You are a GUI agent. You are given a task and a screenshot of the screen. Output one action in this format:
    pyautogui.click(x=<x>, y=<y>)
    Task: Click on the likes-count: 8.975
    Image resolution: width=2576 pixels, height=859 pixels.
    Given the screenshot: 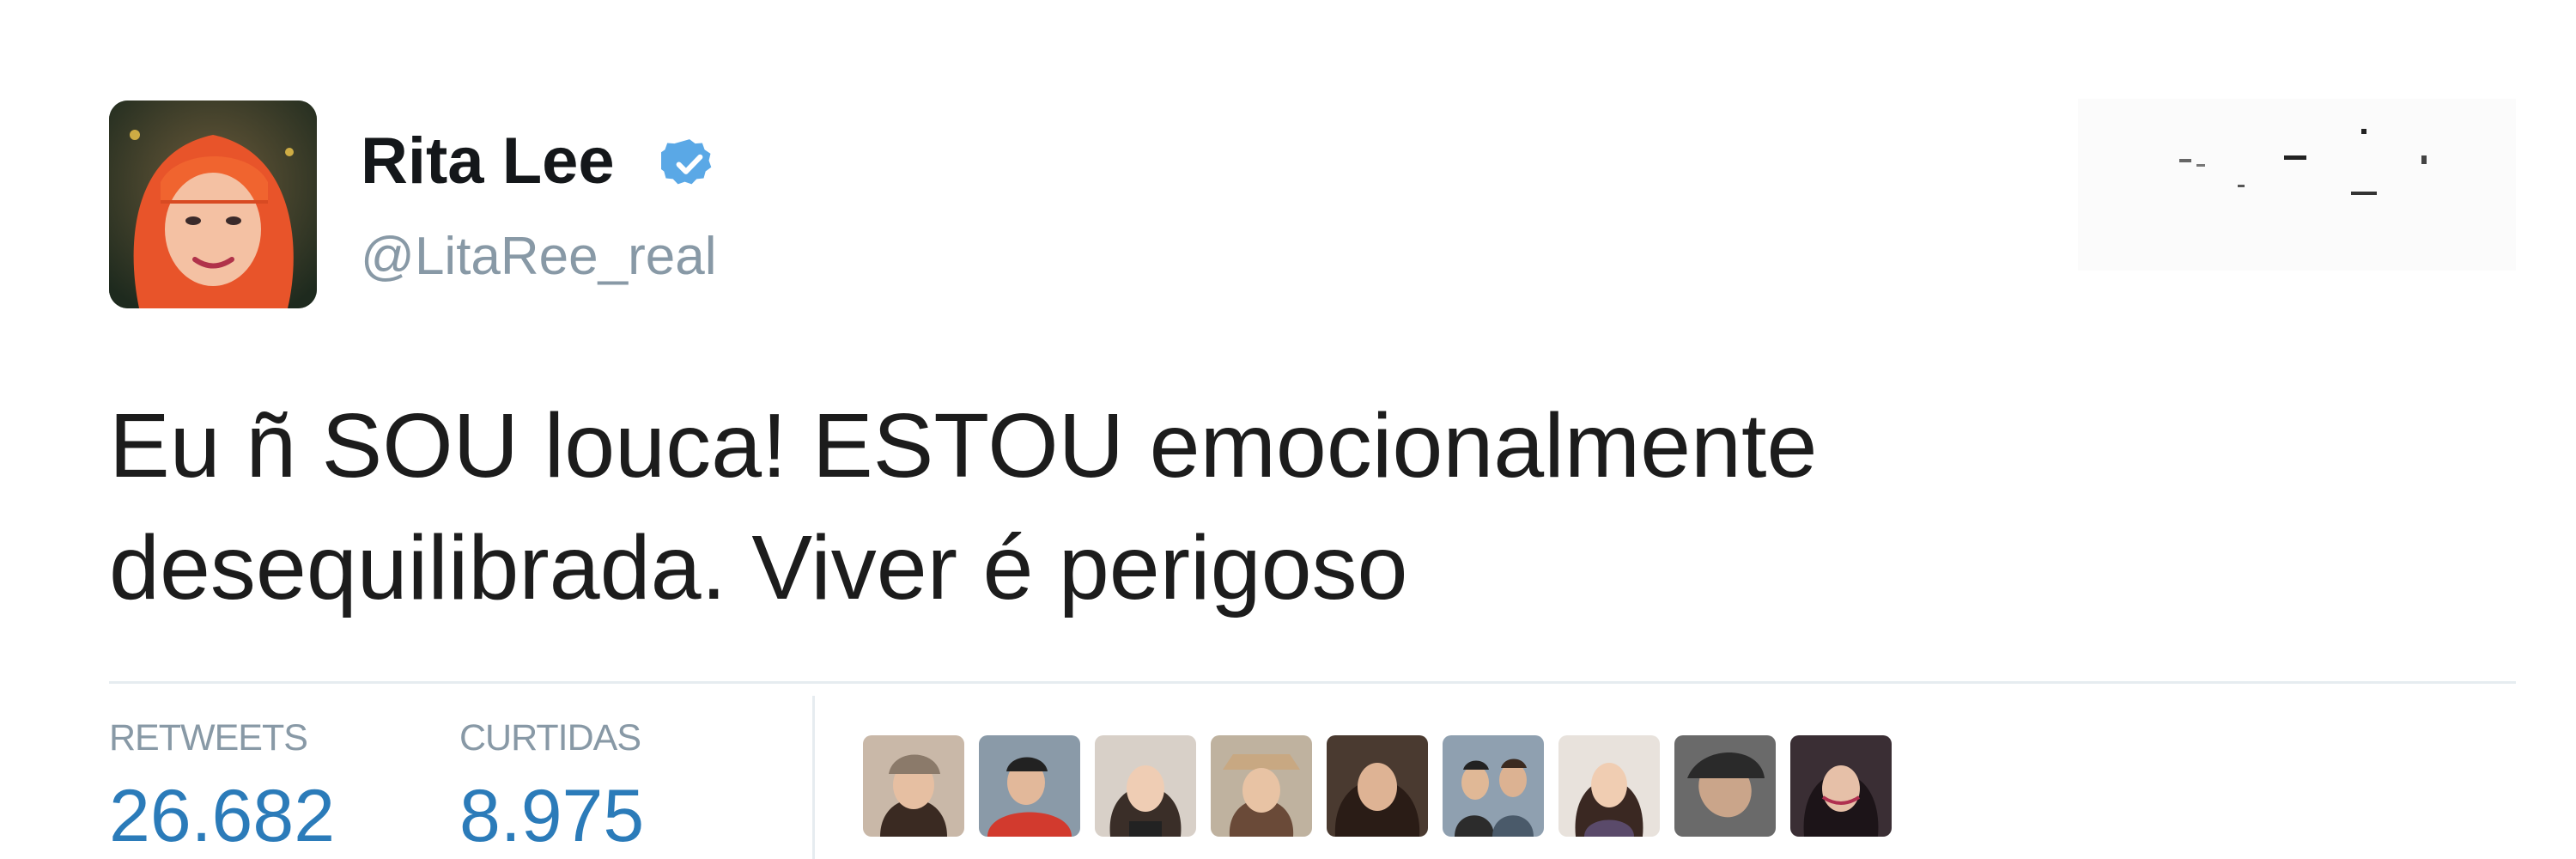 What is the action you would take?
    pyautogui.click(x=552, y=816)
    